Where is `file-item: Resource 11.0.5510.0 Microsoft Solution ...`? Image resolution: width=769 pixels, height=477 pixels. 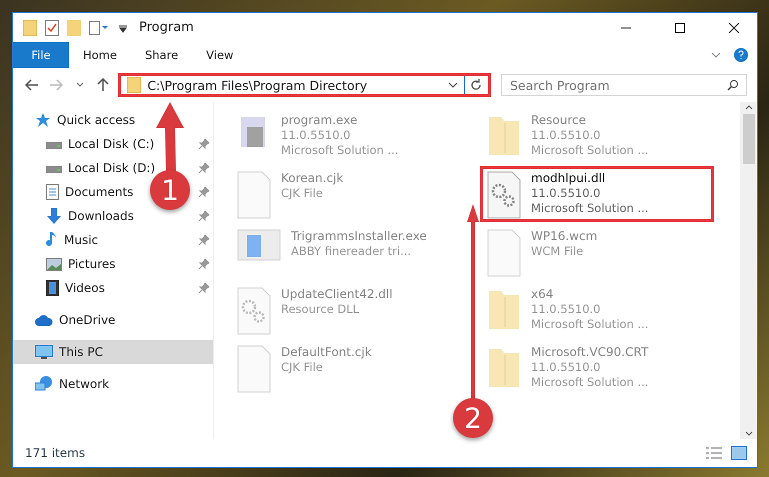
file-item: Resource 11.0.5510.0 Microsoft Solution ... is located at coordinates (597, 136).